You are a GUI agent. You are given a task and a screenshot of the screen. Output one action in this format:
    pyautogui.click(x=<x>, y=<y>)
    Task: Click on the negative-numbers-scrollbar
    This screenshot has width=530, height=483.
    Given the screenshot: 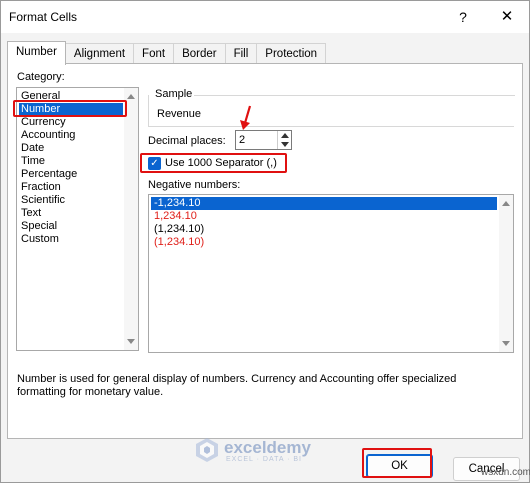 What is the action you would take?
    pyautogui.click(x=506, y=273)
    